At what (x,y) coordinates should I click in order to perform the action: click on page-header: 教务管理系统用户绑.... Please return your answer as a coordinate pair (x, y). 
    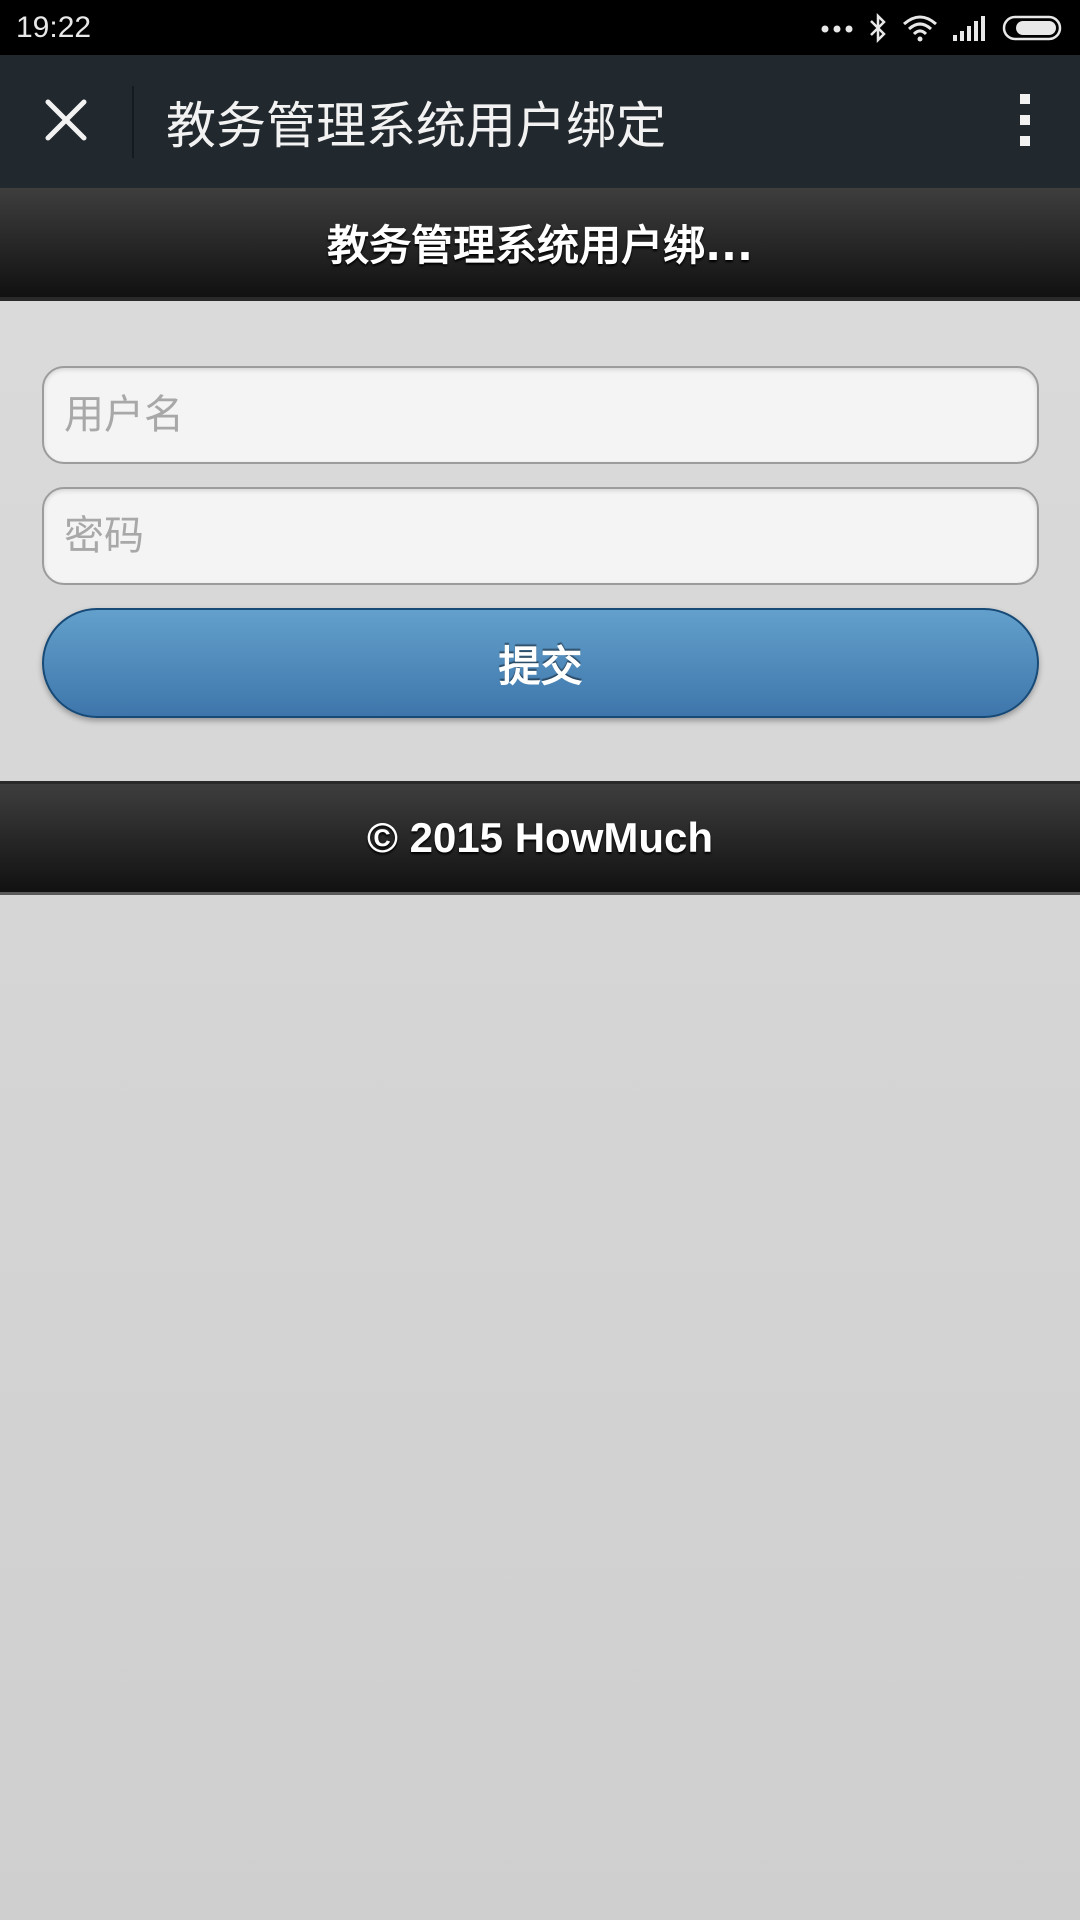
    Looking at the image, I should click on (540, 244).